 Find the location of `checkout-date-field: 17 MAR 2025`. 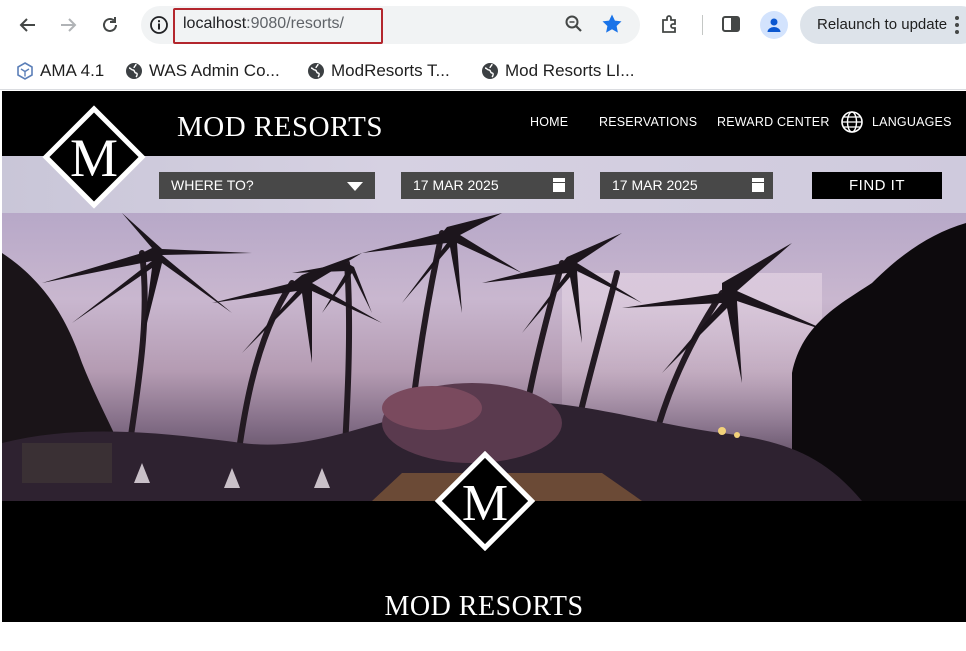

checkout-date-field: 17 MAR 2025 is located at coordinates (686, 185).